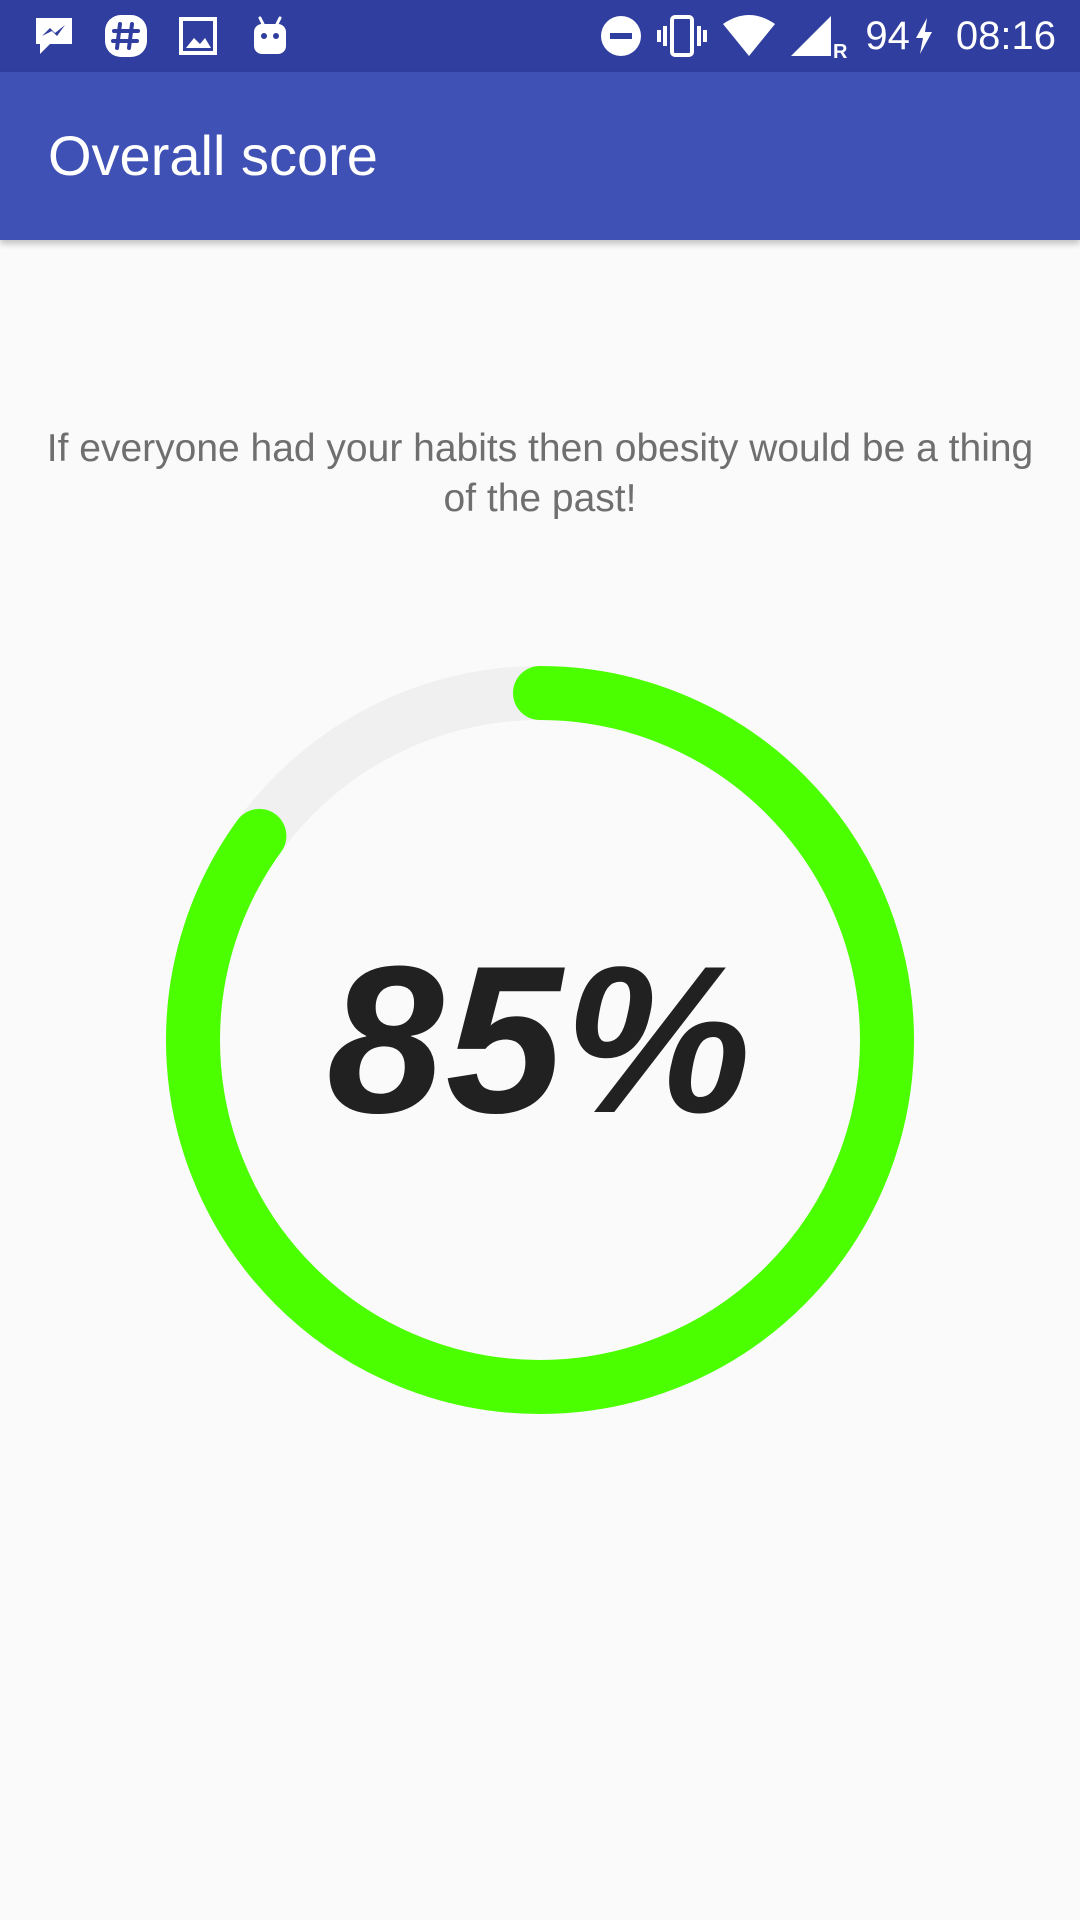  What do you see at coordinates (126, 36) in the screenshot?
I see `slack-icon` at bounding box center [126, 36].